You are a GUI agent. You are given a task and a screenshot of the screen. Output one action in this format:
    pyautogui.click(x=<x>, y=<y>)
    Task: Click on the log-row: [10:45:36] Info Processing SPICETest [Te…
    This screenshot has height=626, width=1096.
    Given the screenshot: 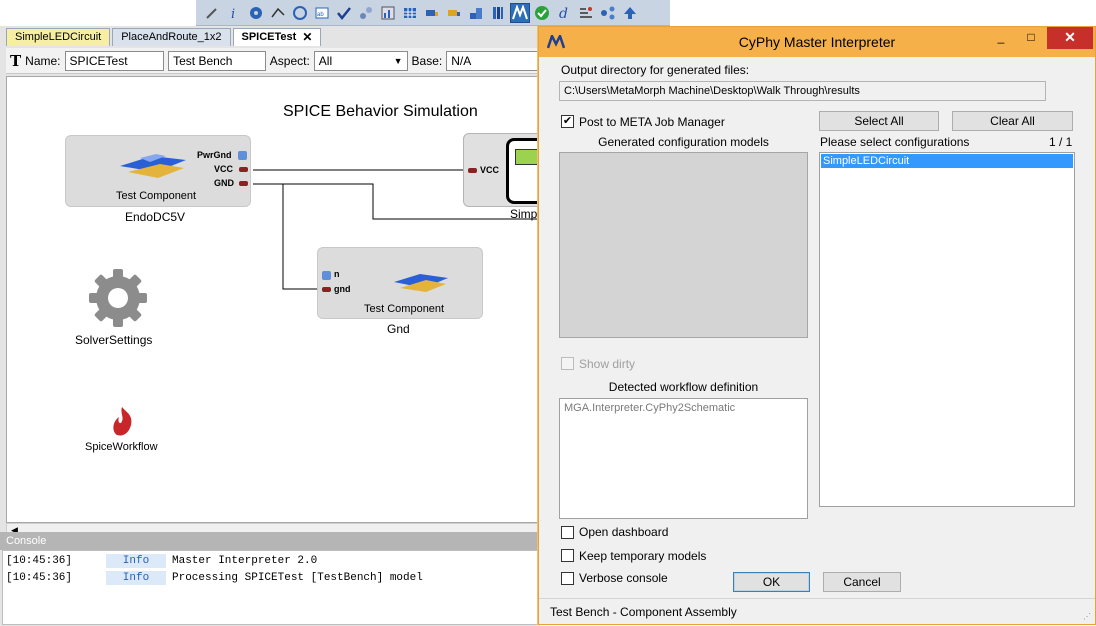 What is the action you would take?
    pyautogui.click(x=214, y=578)
    